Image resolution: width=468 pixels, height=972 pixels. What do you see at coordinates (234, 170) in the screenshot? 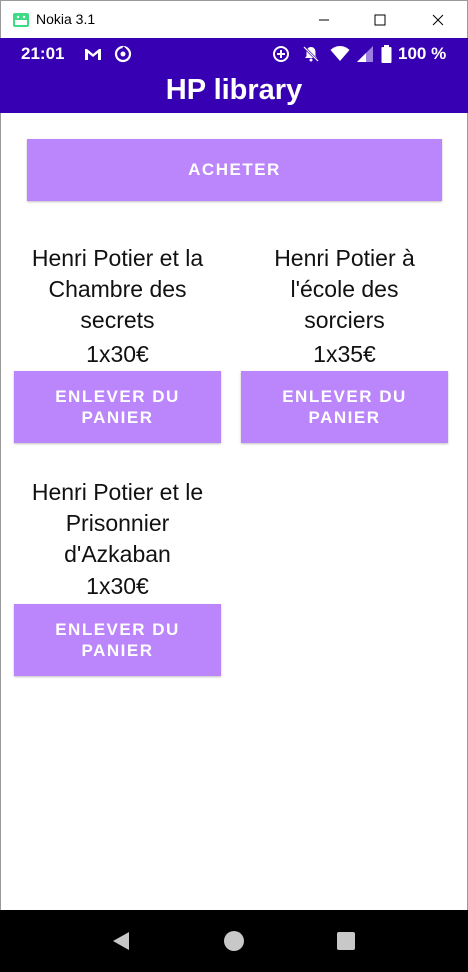
I see `buy-button: ACHETER` at bounding box center [234, 170].